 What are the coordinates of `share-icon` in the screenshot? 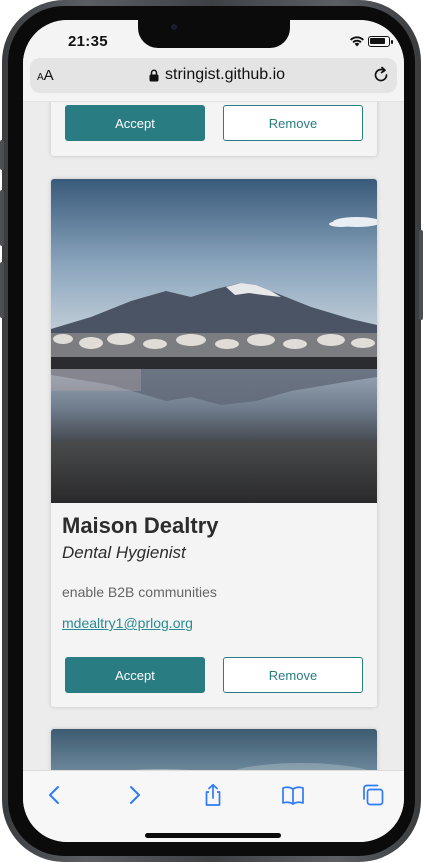 It's located at (213, 795).